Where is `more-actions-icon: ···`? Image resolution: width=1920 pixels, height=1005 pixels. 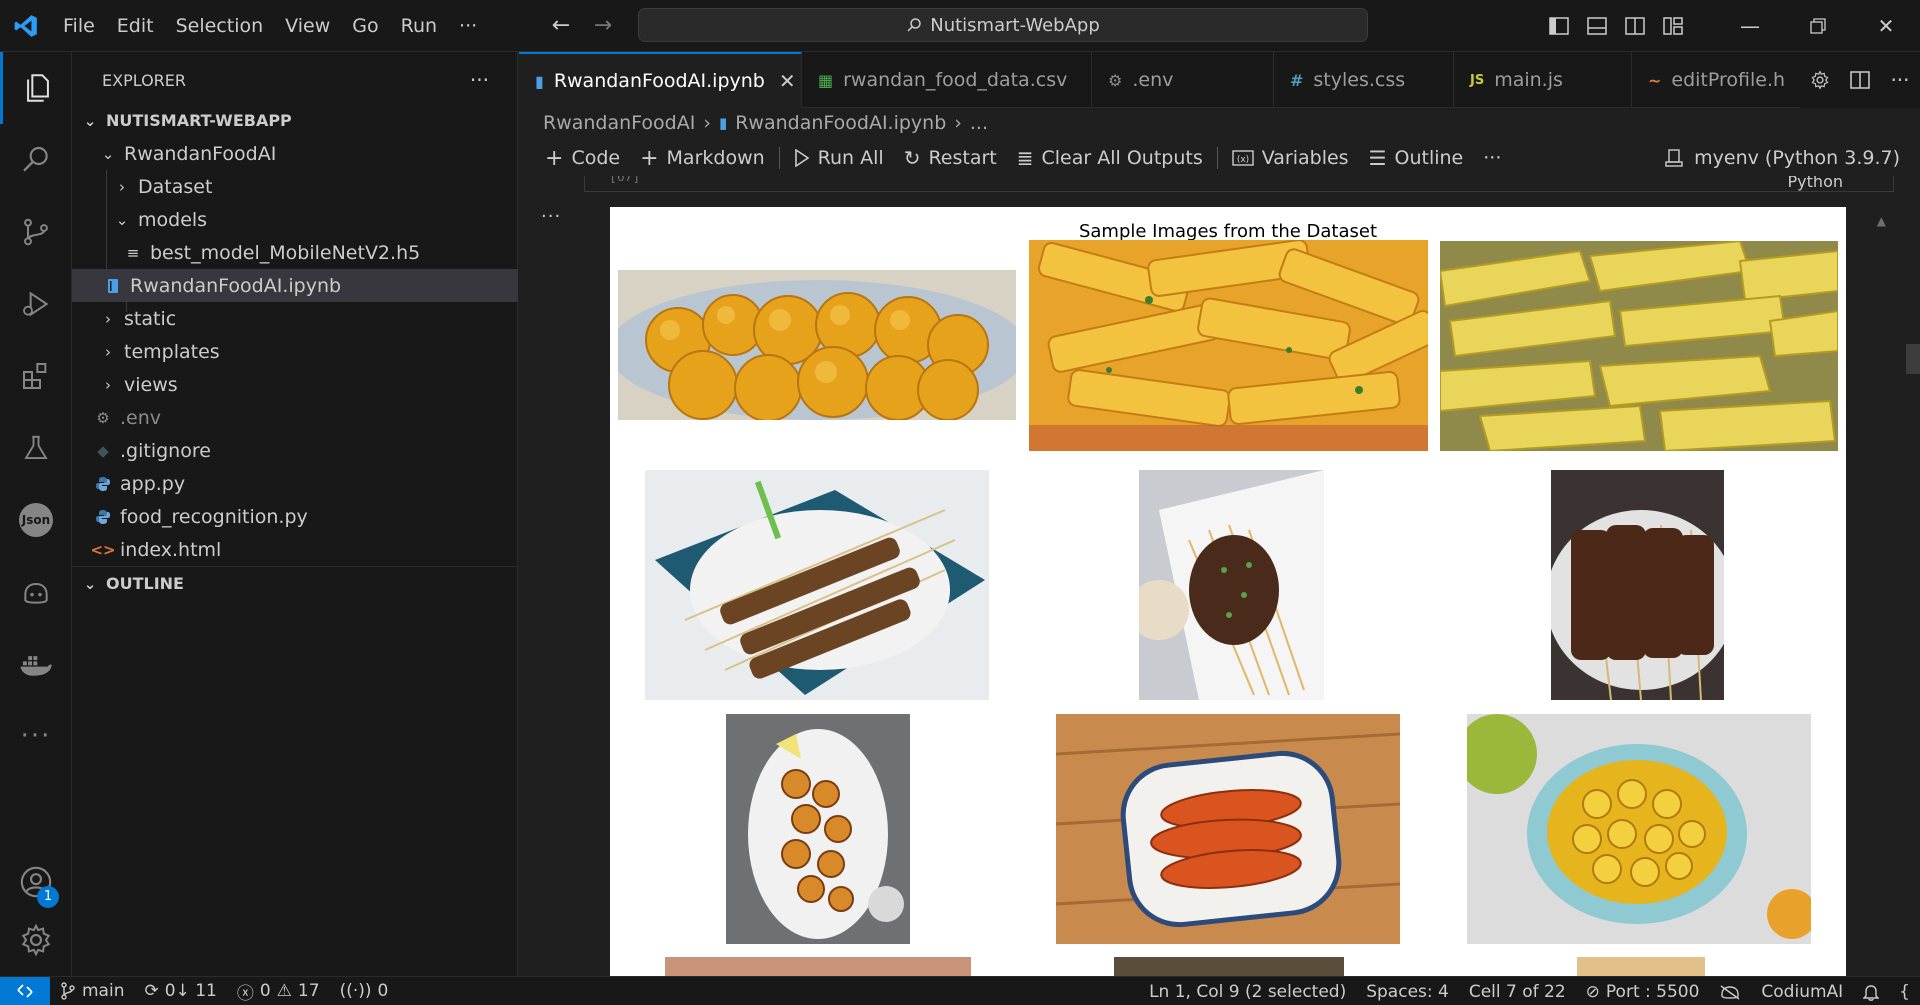
more-actions-icon: ··· is located at coordinates (1900, 80).